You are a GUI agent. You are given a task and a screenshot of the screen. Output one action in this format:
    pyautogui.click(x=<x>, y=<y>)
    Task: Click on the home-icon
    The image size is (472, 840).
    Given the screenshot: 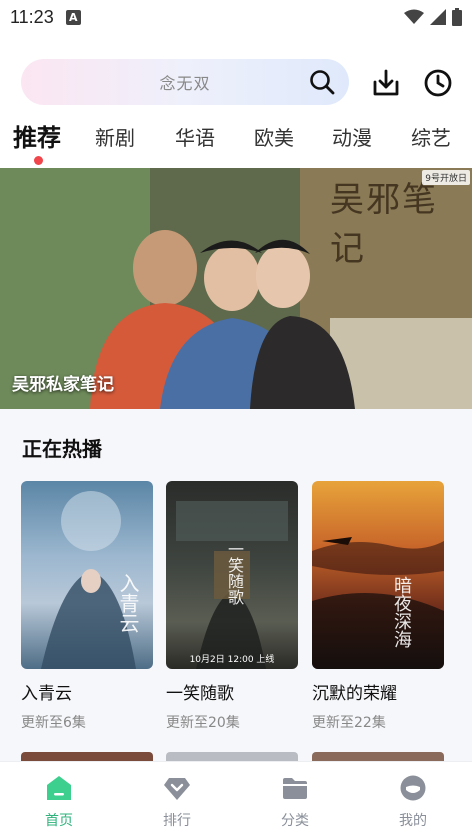 What is the action you would take?
    pyautogui.click(x=59, y=788)
    